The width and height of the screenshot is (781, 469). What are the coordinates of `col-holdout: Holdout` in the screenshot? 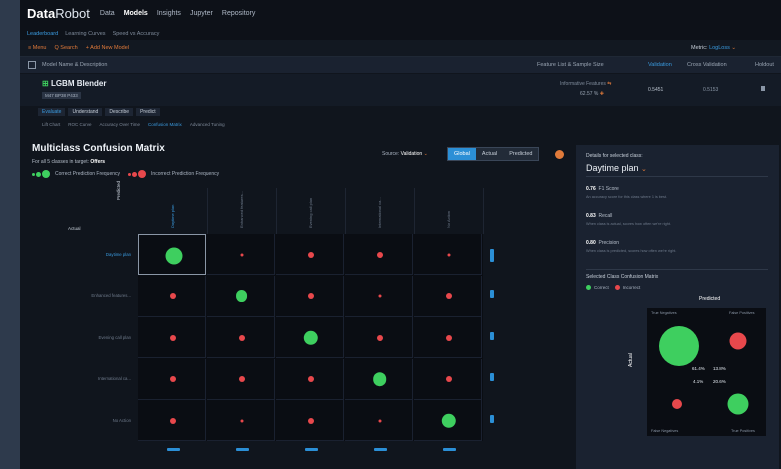 It's located at (764, 65).